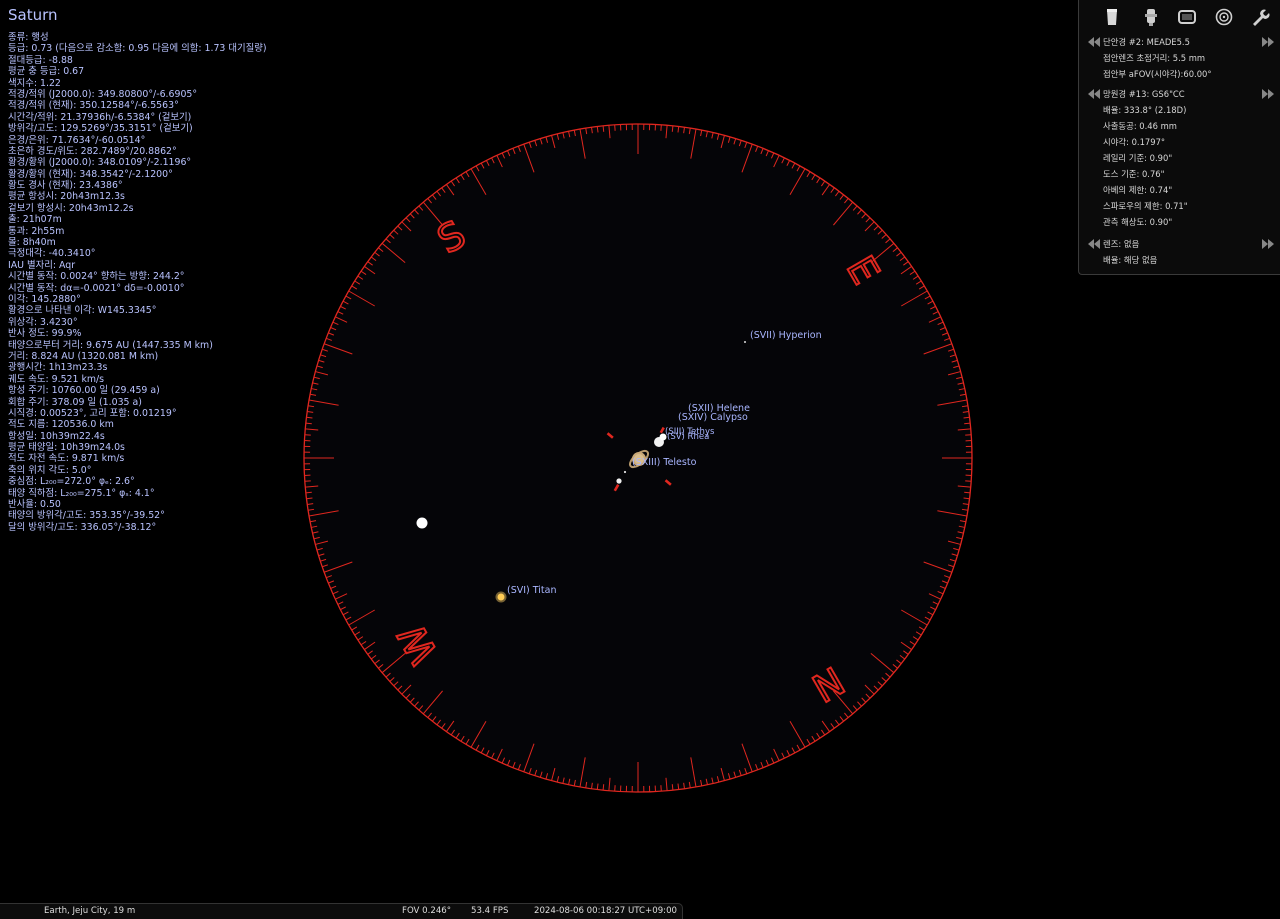 The height and width of the screenshot is (919, 1280). Describe the element at coordinates (688, 437) in the screenshot. I see `rhea-label: (SV) Rhea` at that location.